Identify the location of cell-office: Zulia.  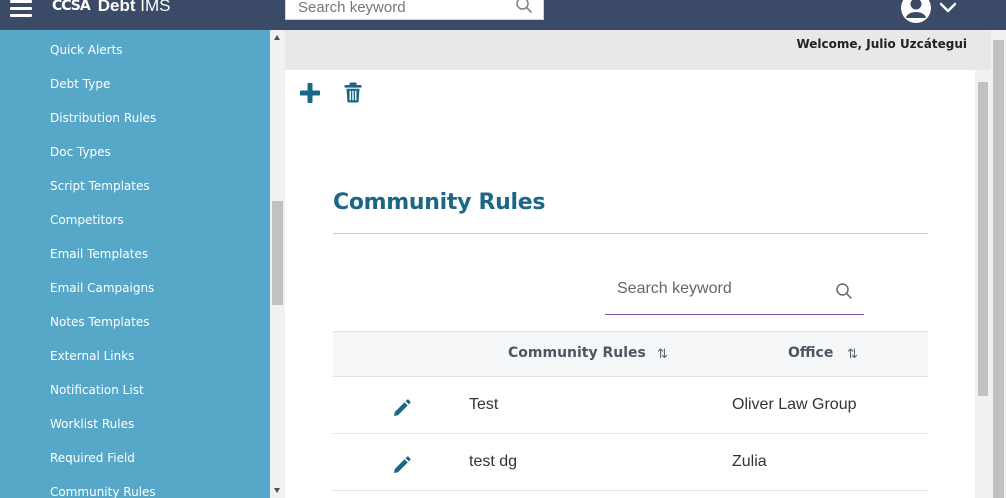
(749, 461).